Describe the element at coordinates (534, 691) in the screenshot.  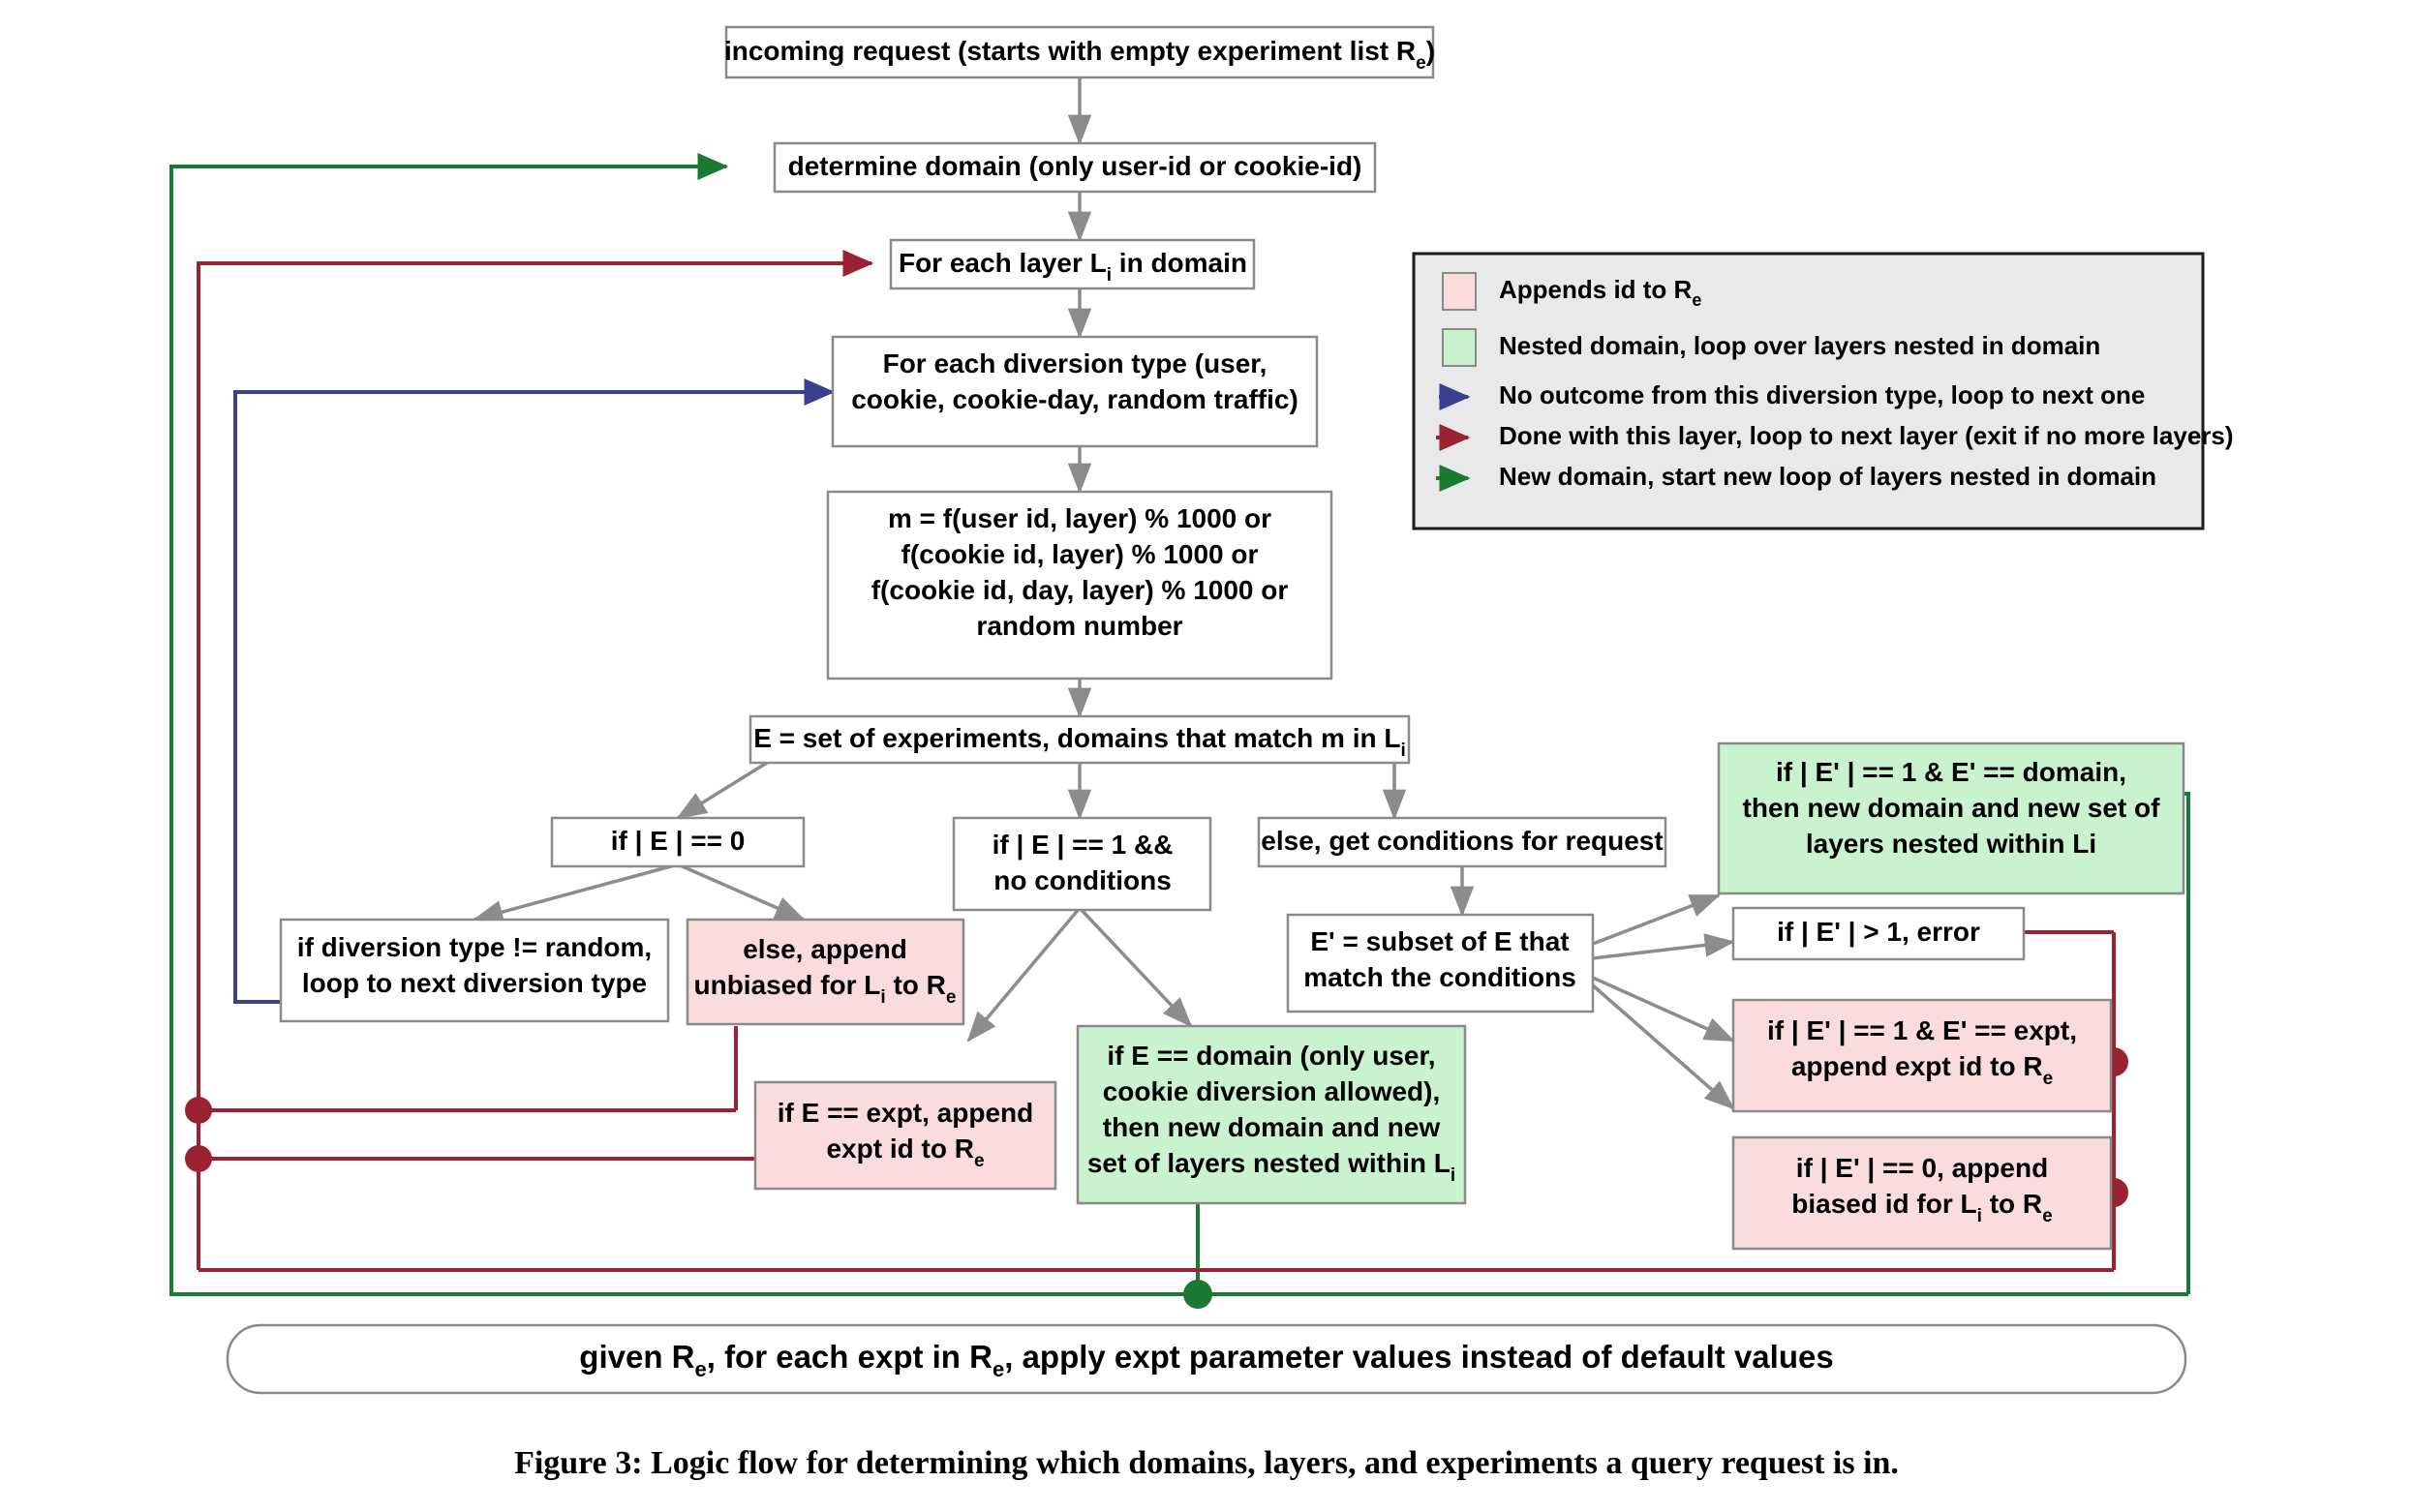
I see `link-blue-next-diversion` at that location.